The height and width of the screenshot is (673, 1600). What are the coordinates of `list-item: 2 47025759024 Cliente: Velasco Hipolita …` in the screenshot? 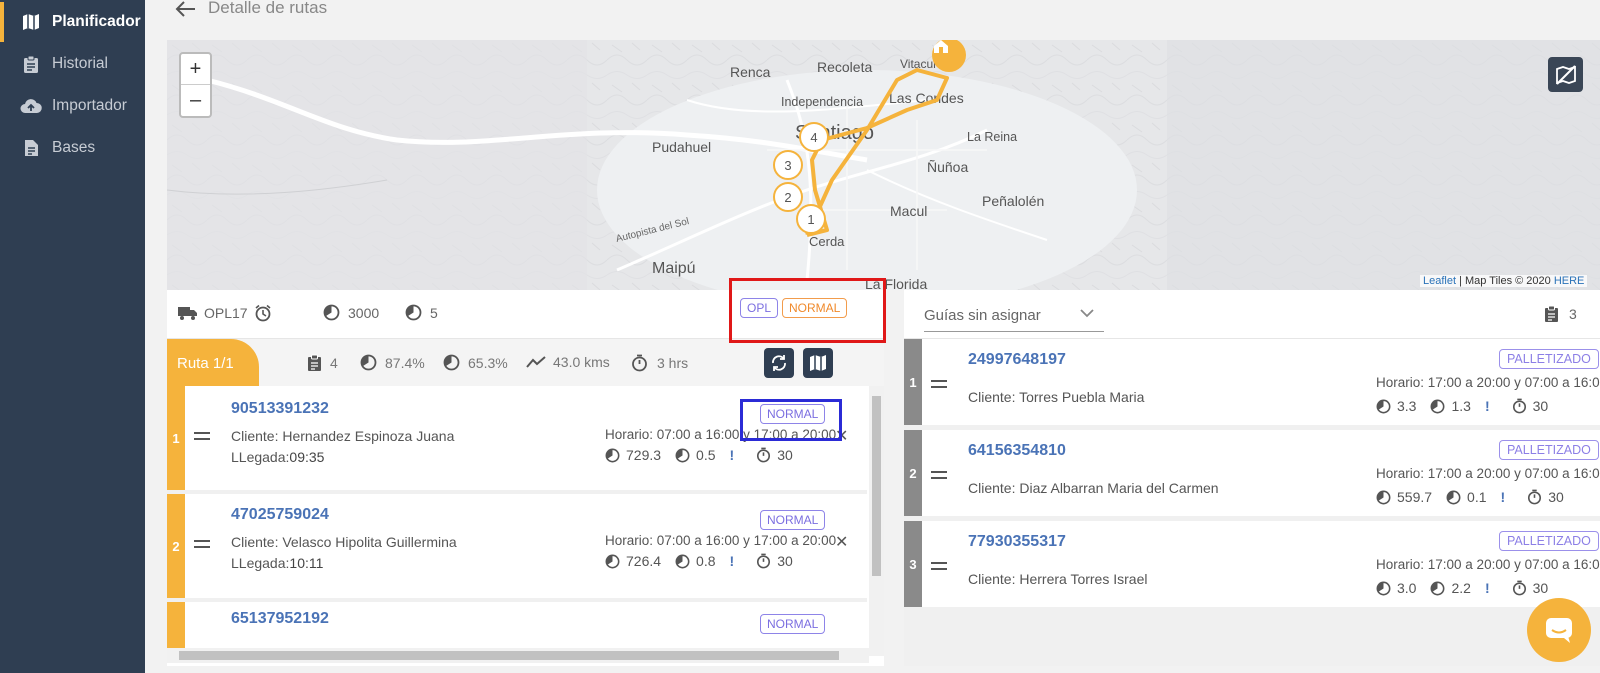 It's located at (517, 546).